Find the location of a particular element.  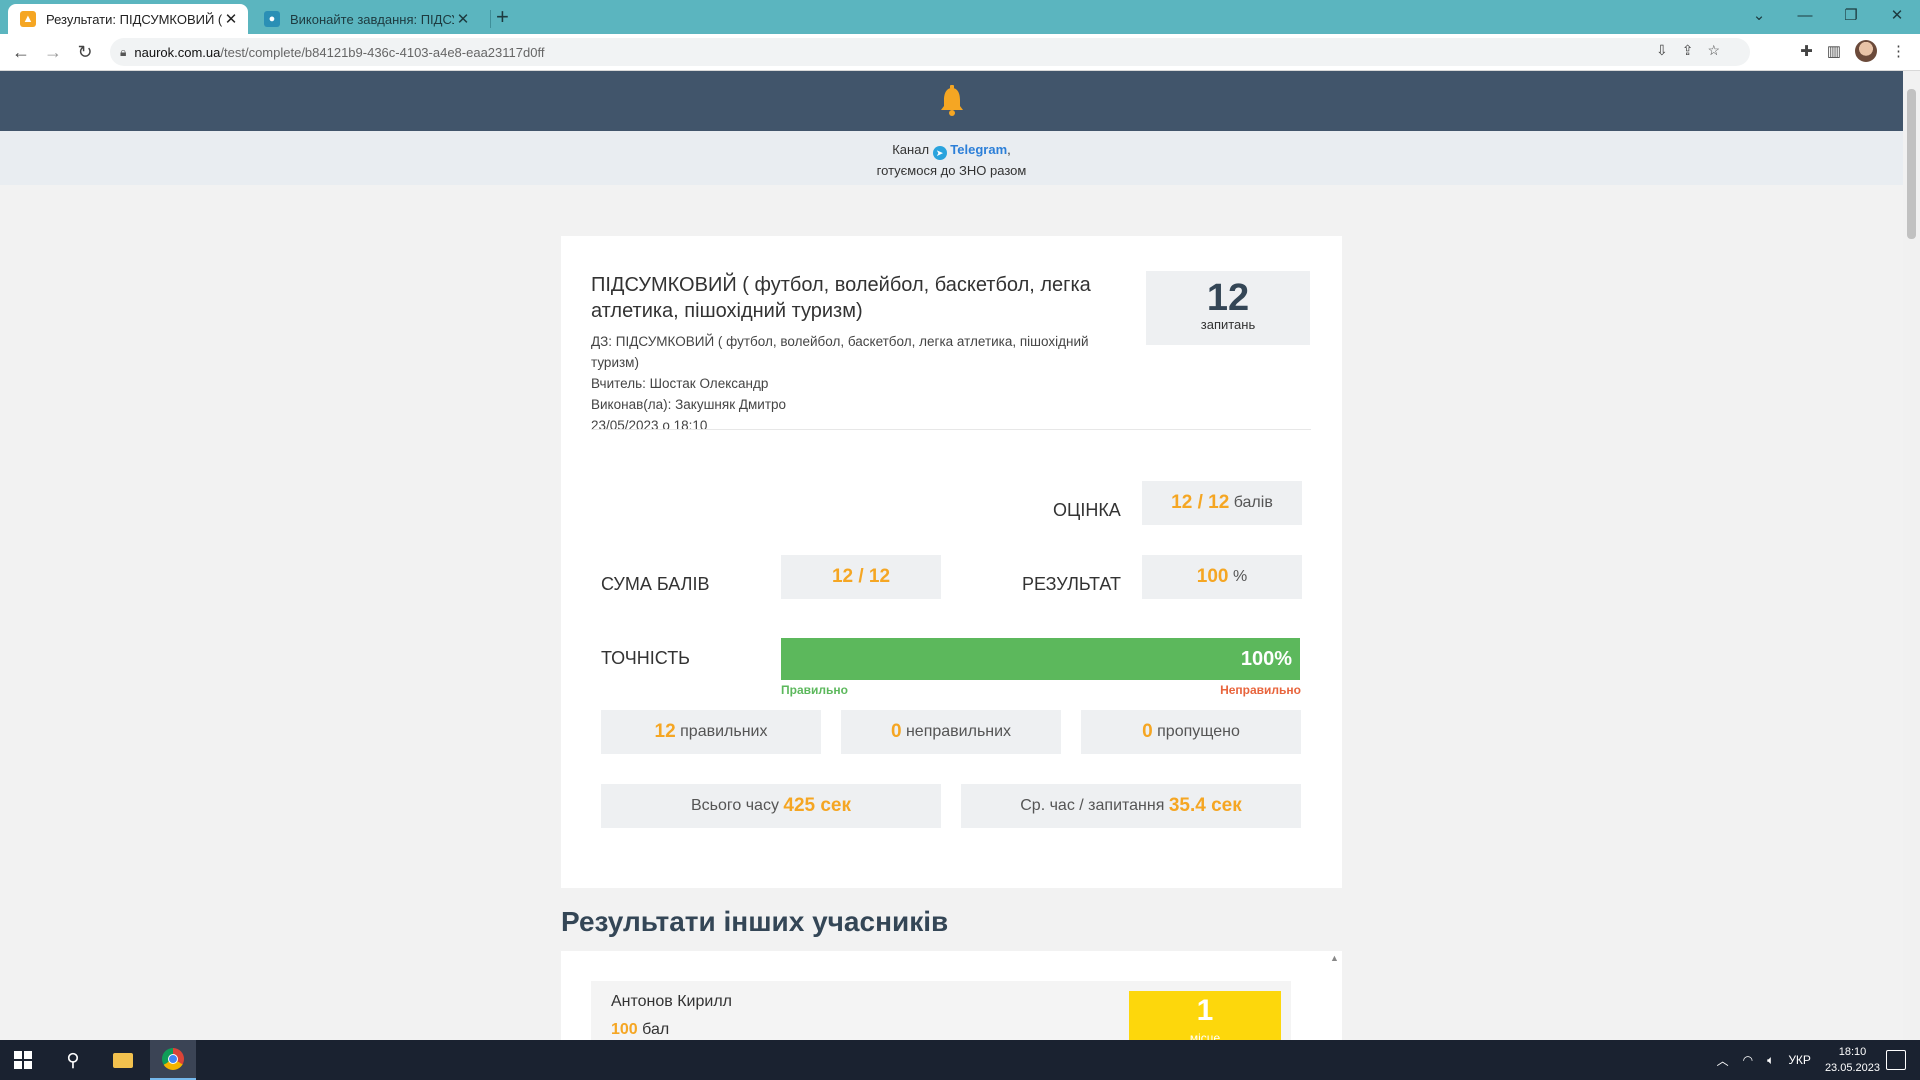

classroom-favicon-icon: ● is located at coordinates (272, 19).